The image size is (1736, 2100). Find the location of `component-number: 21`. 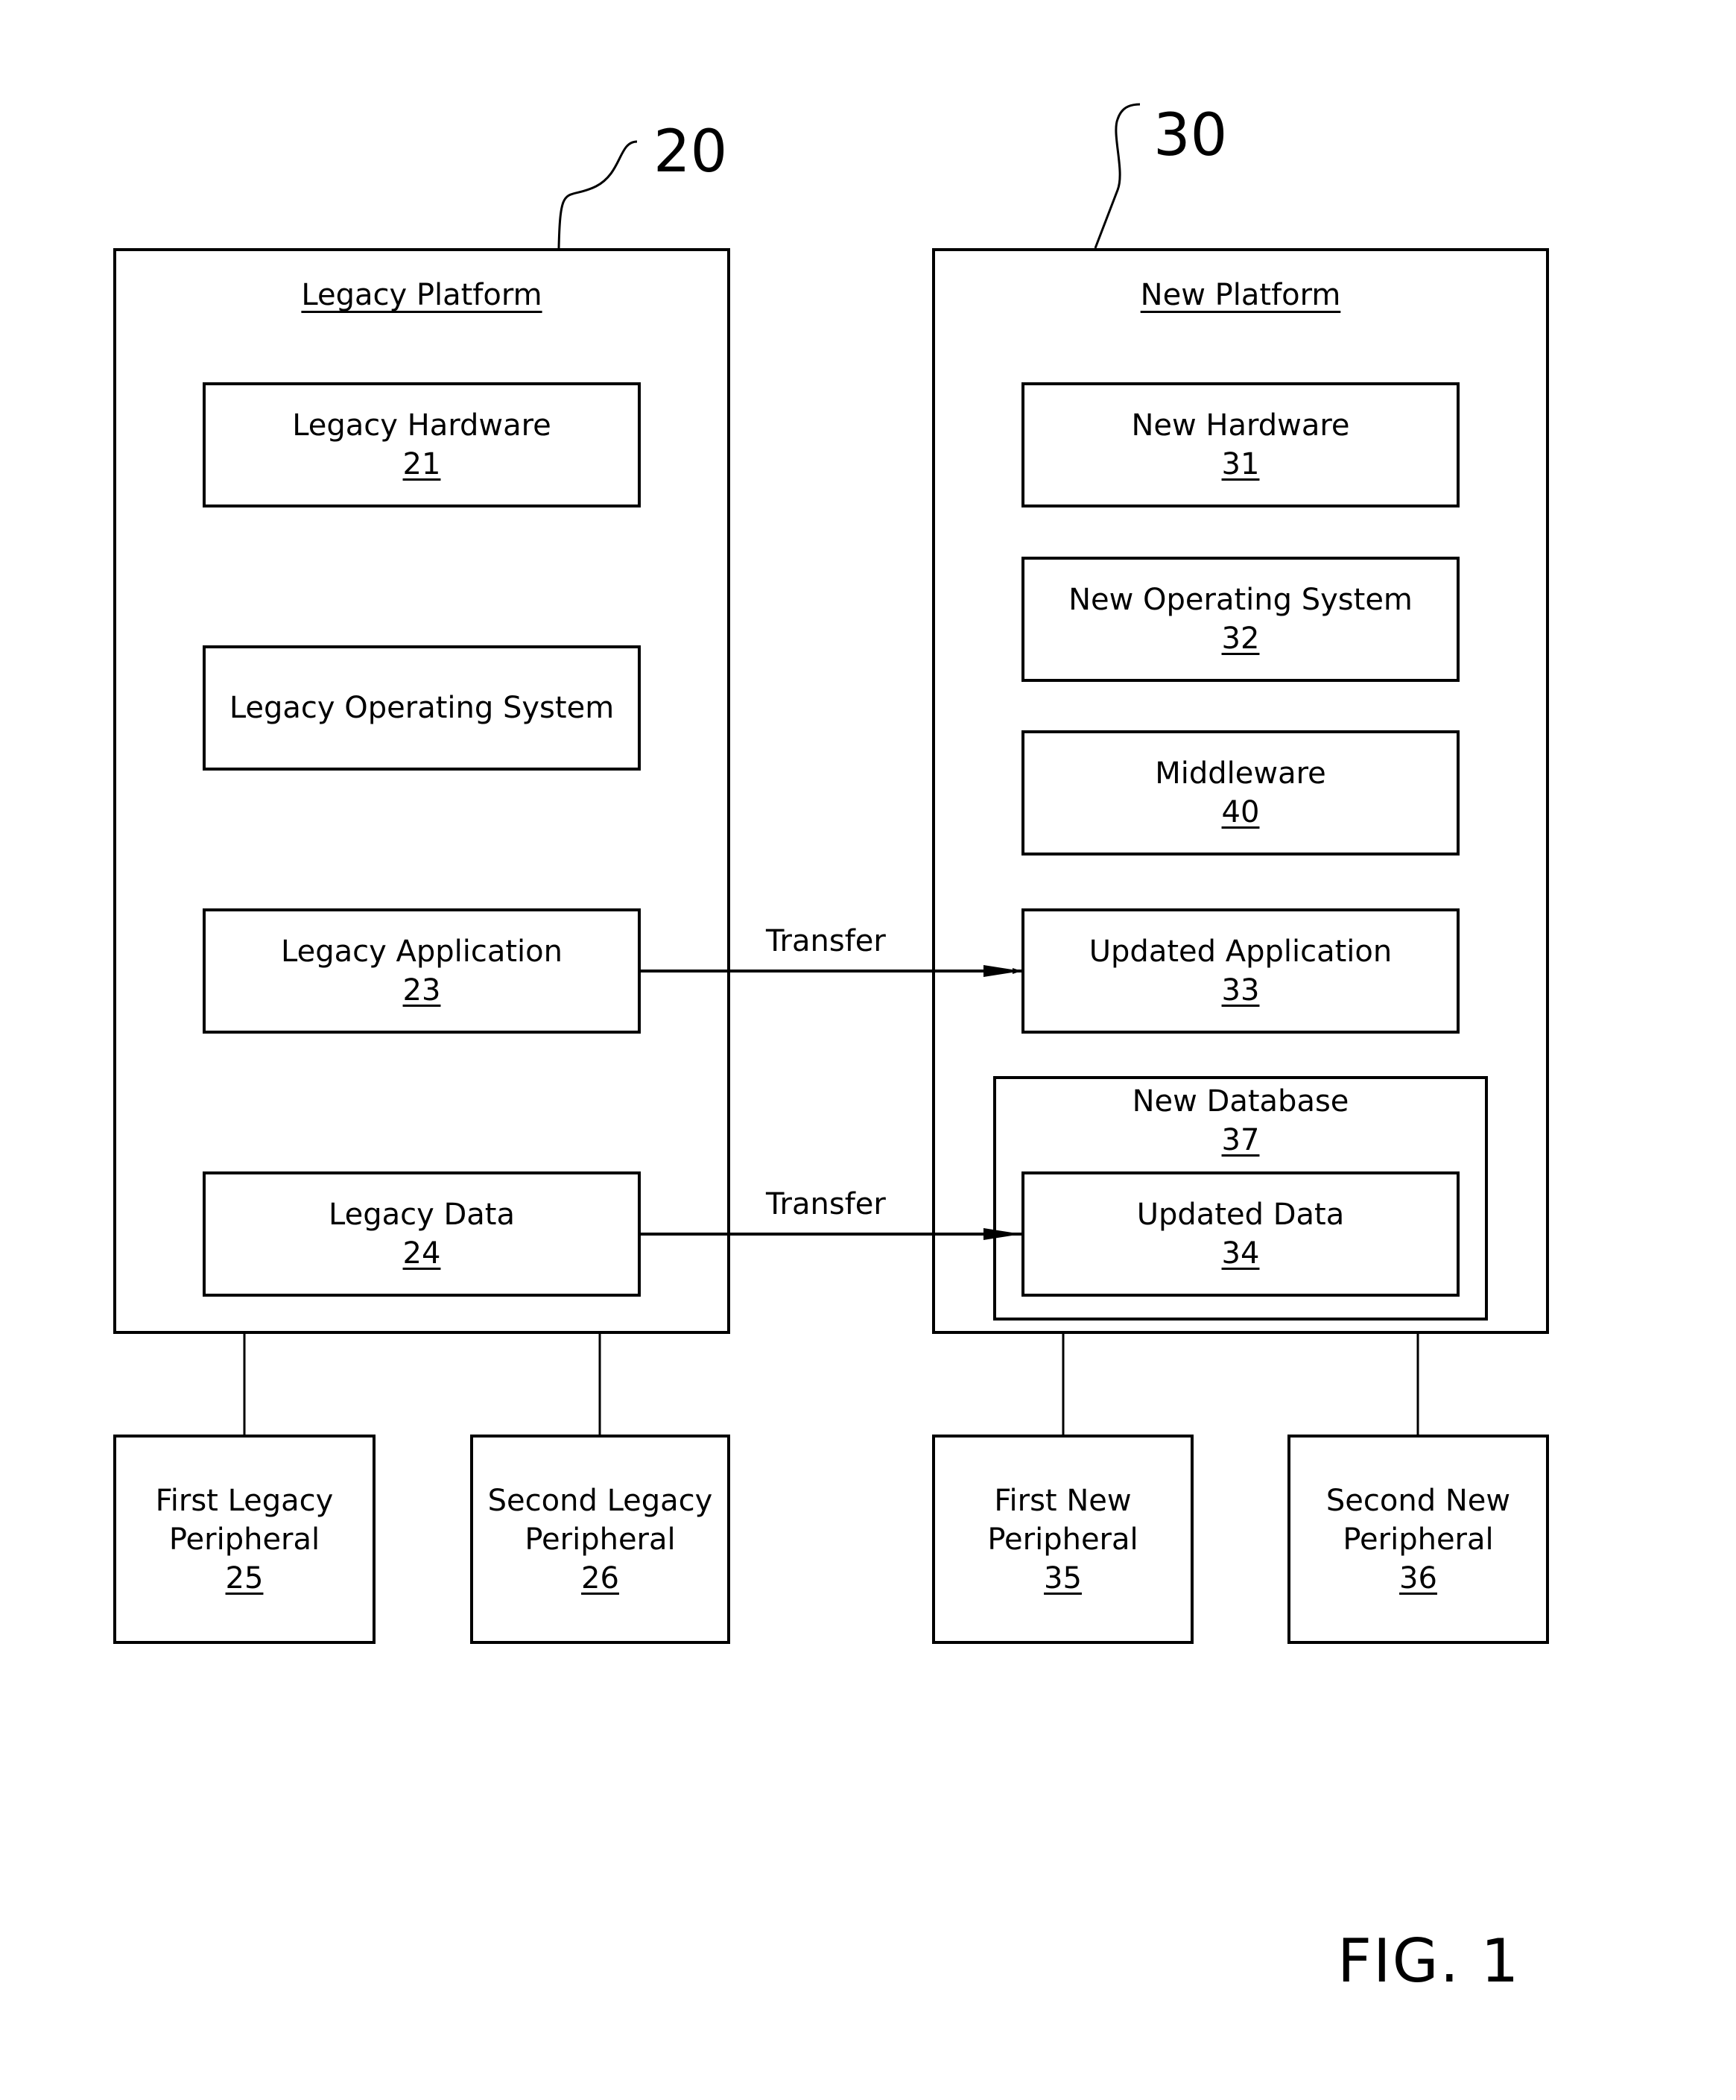

component-number: 21 is located at coordinates (421, 464).